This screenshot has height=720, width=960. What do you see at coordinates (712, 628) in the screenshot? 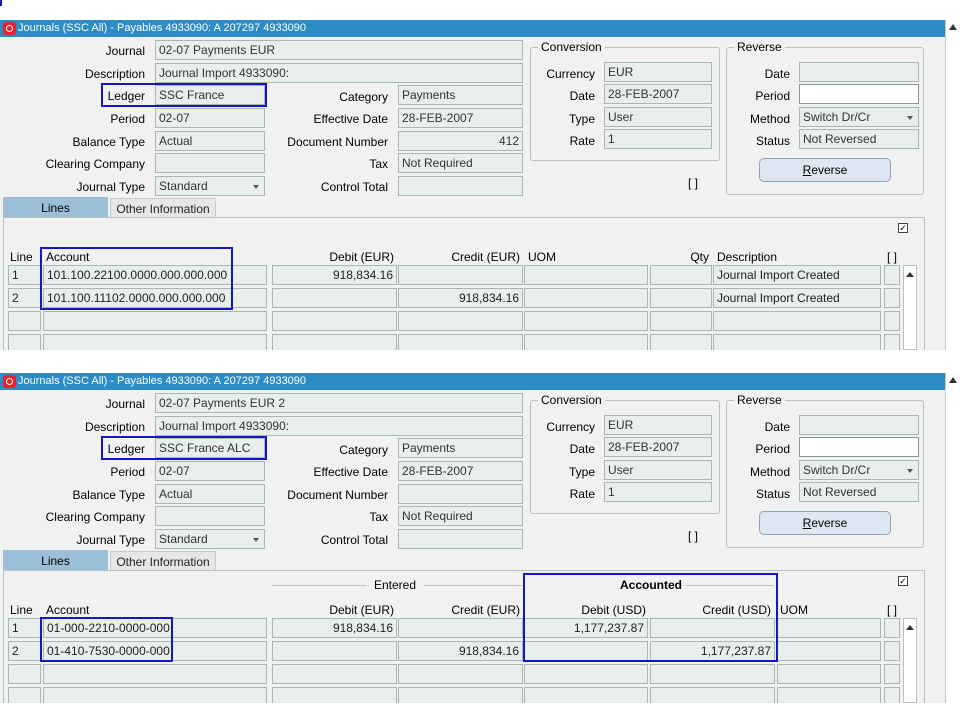
I see `table-row-1-accounted-credit` at bounding box center [712, 628].